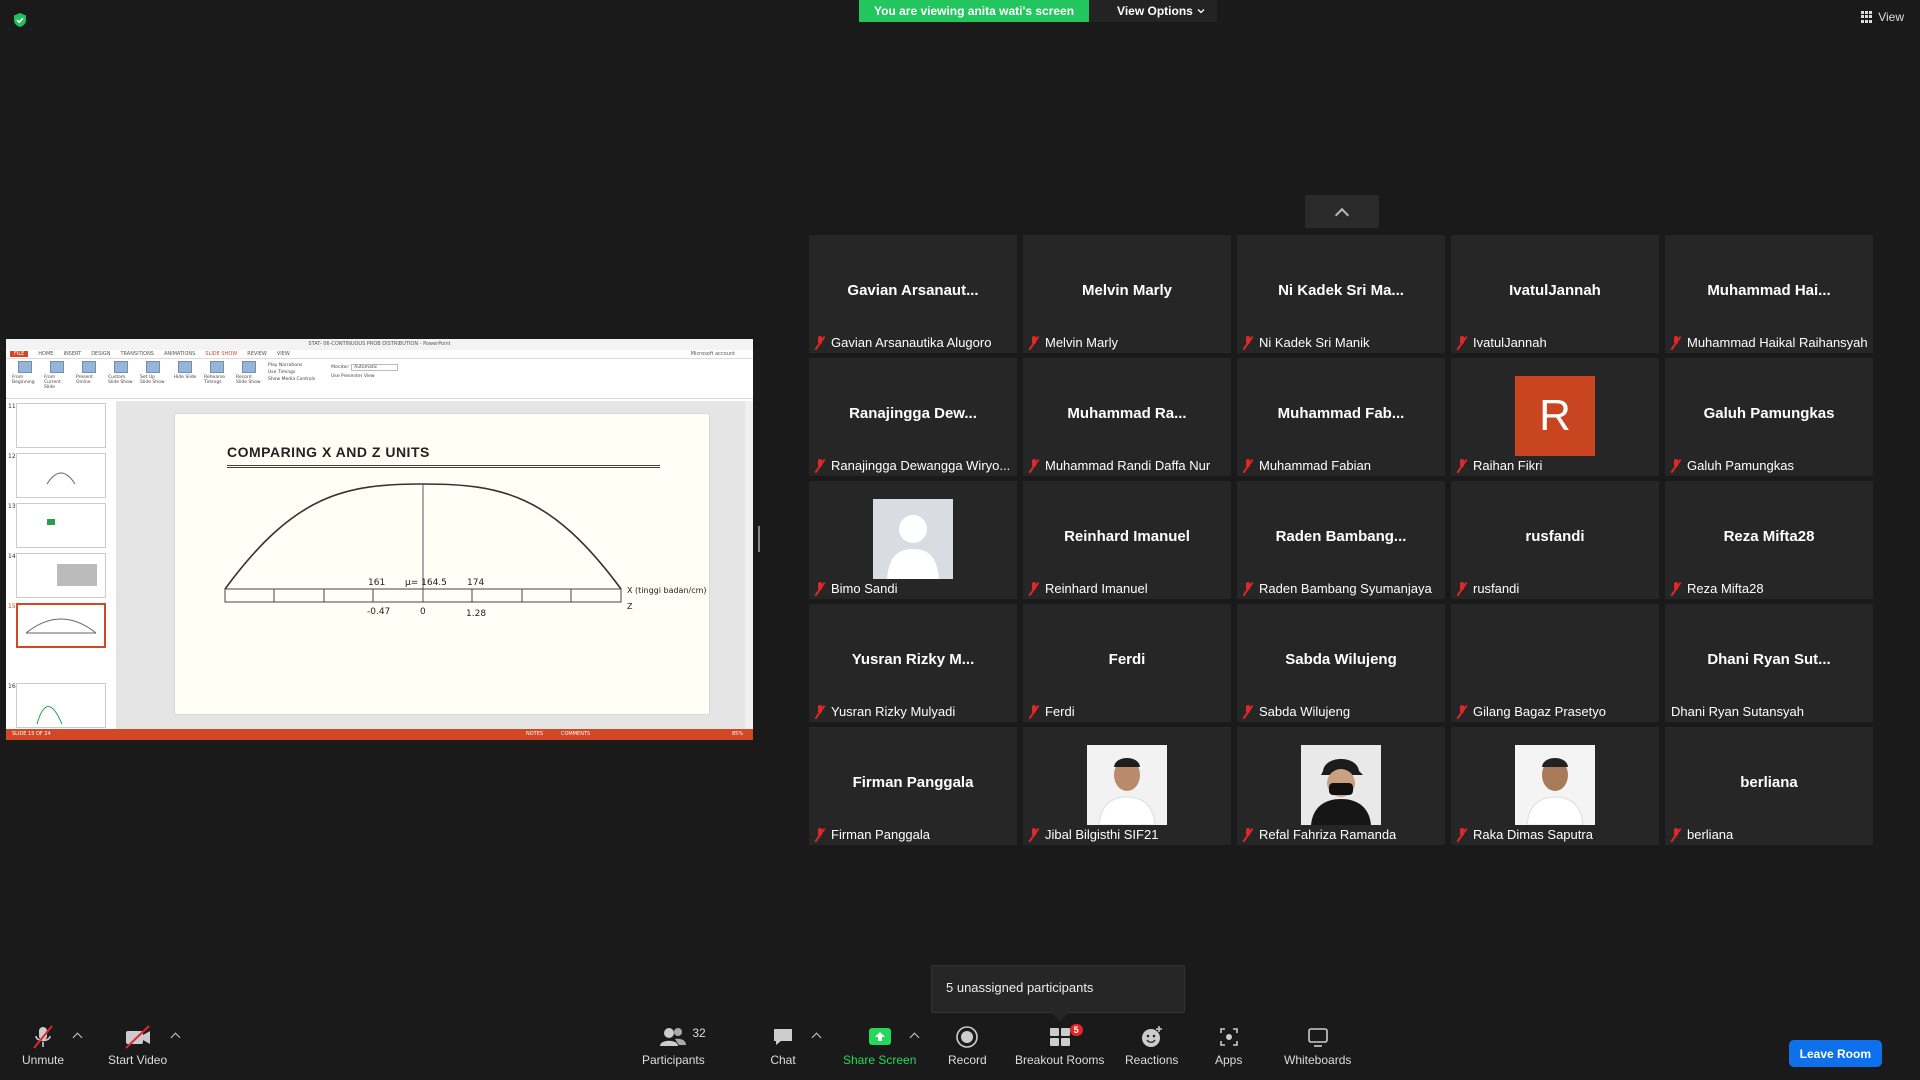 This screenshot has width=1920, height=1080. What do you see at coordinates (101, 354) in the screenshot?
I see `ppt-tab: DESIGN` at bounding box center [101, 354].